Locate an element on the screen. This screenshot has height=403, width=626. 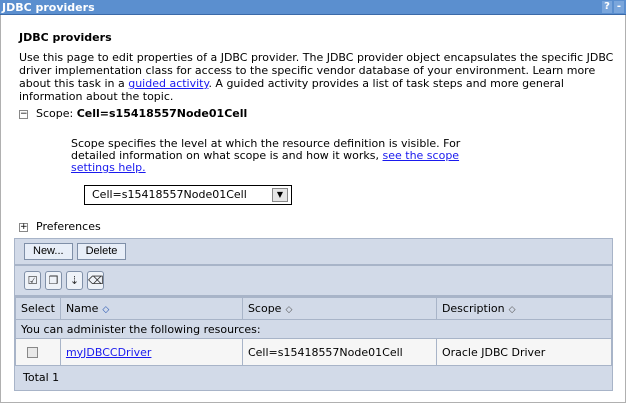
scope-section: − Scope: Cell=s15418557Node01Cell is located at coordinates (133, 113).